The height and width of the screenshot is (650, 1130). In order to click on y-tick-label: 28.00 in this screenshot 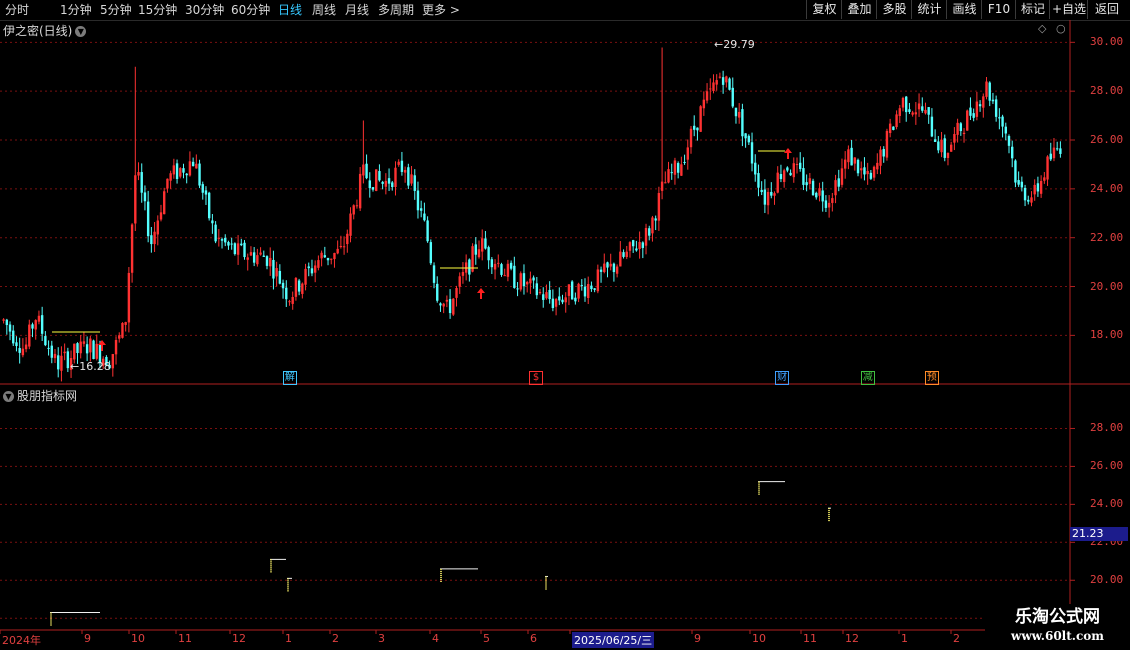, I will do `click(1107, 428)`.